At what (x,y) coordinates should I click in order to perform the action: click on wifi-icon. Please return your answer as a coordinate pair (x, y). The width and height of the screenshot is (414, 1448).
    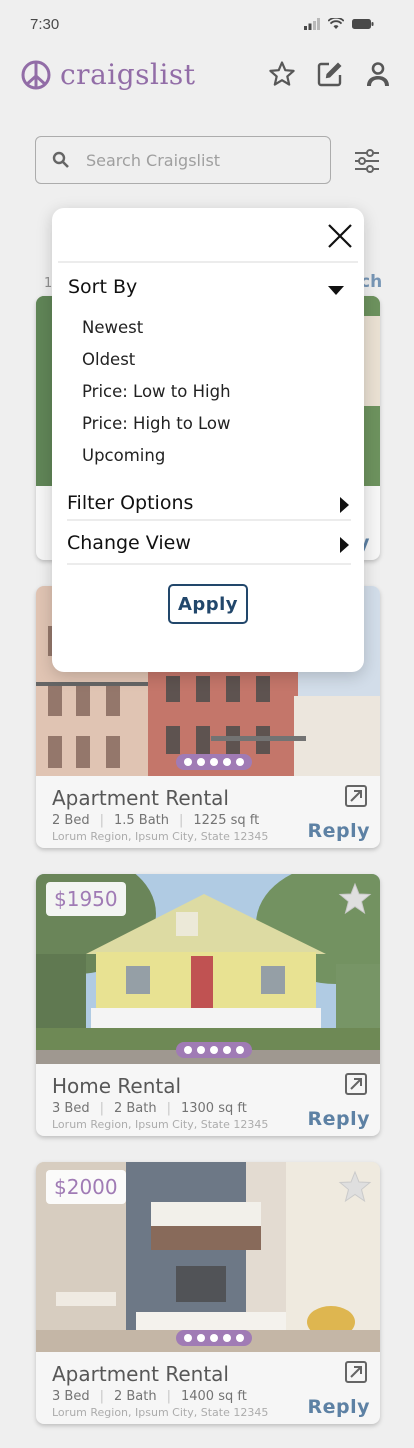
    Looking at the image, I should click on (336, 23).